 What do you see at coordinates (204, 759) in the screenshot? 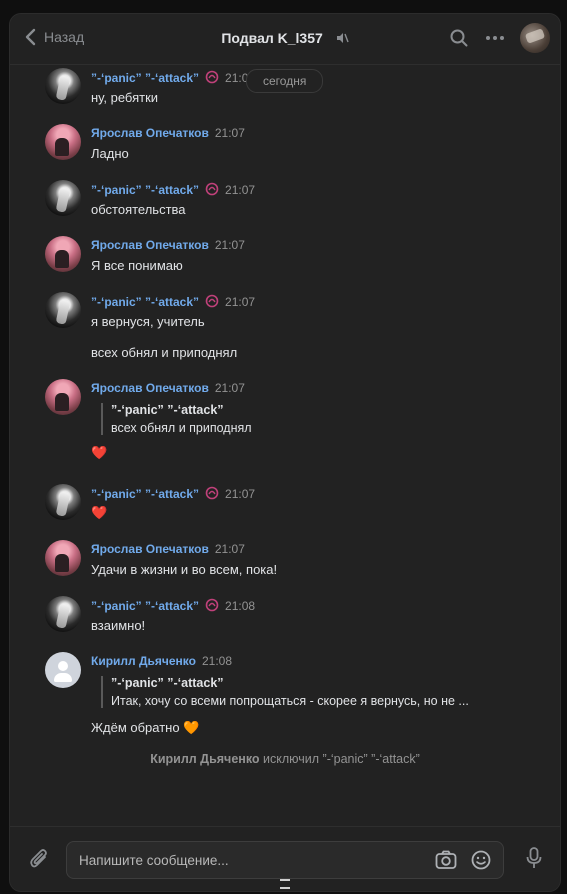
I see `service-actor: Кирилл Дьяченко` at bounding box center [204, 759].